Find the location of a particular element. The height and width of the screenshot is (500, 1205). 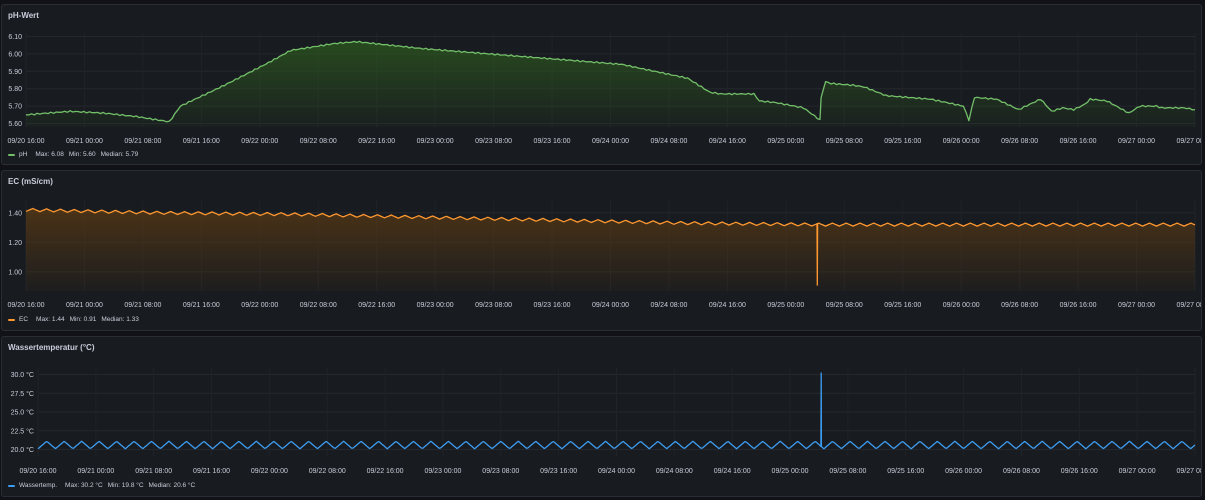

y-tick-label: 6.10 is located at coordinates (15, 37).